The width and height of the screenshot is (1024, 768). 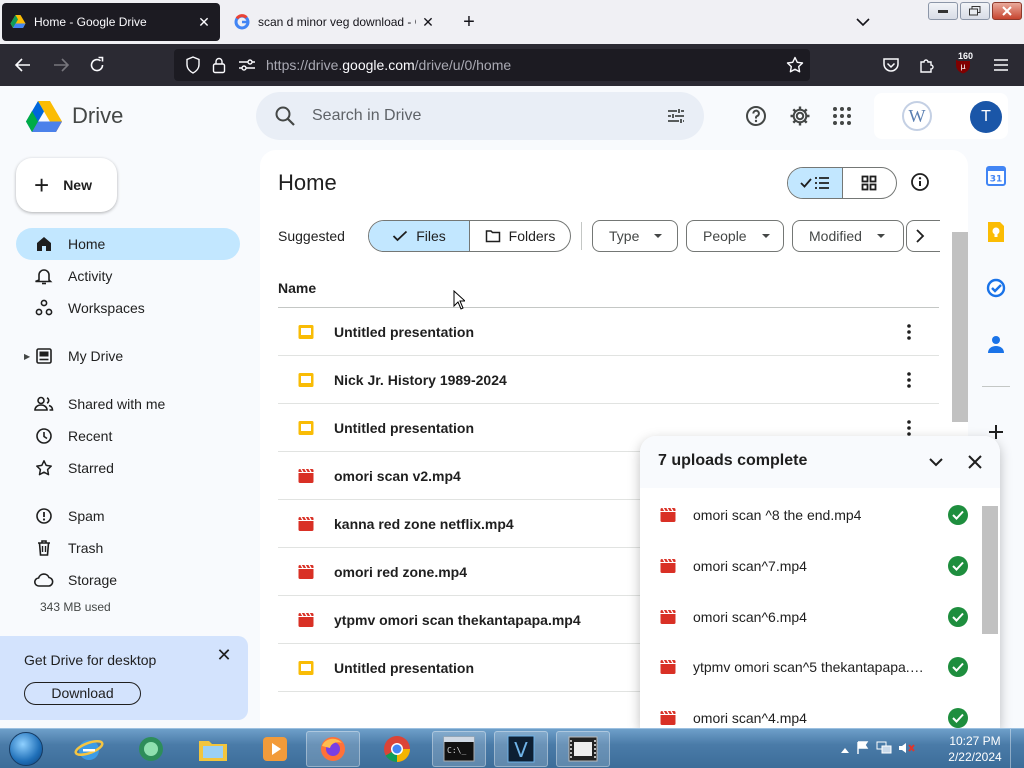 I want to click on search-input, so click(x=482, y=116).